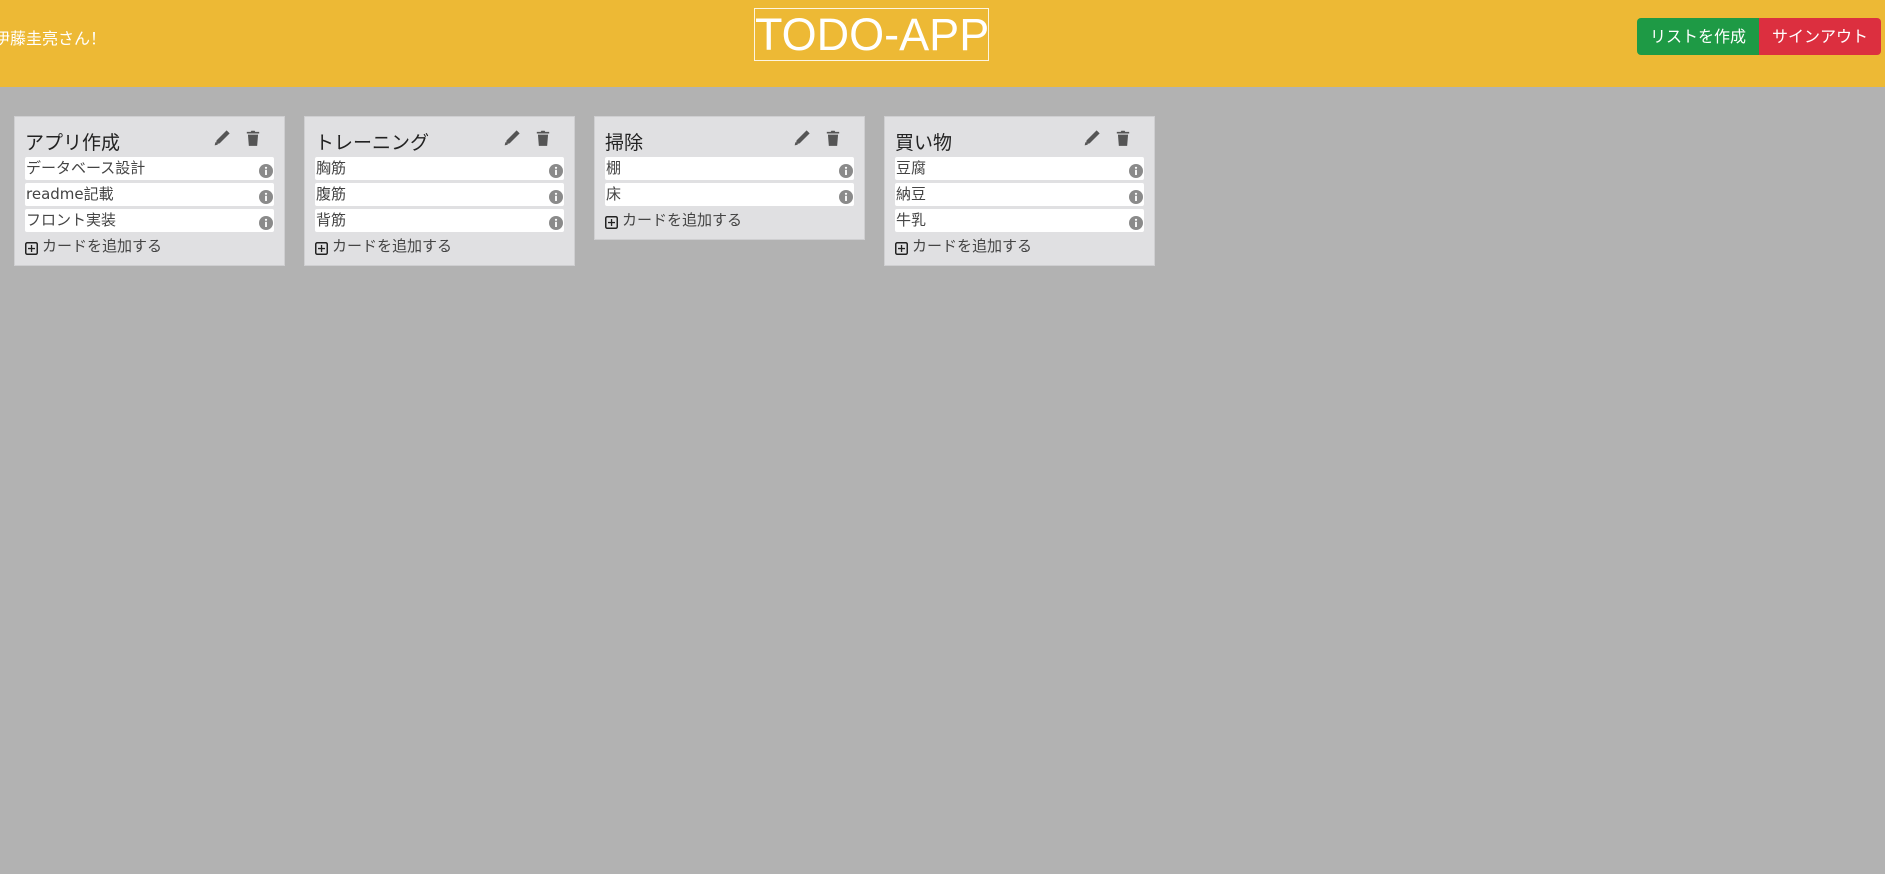 Image resolution: width=1885 pixels, height=874 pixels. What do you see at coordinates (1019, 137) in the screenshot?
I see `list-header: 買い物` at bounding box center [1019, 137].